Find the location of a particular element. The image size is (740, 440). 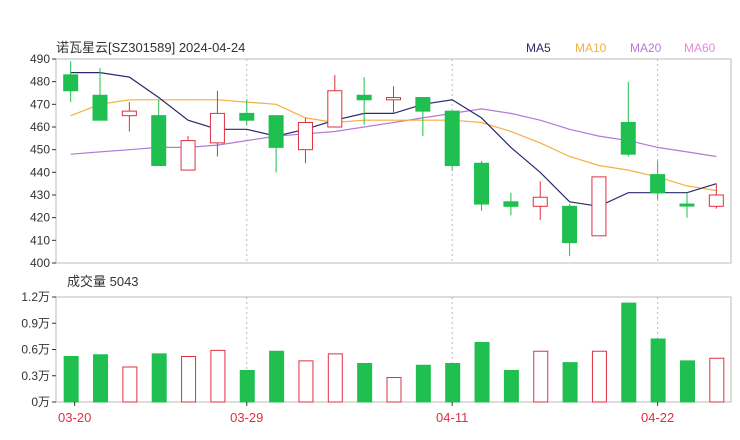

date-tick-label: 04-11 is located at coordinates (452, 417).